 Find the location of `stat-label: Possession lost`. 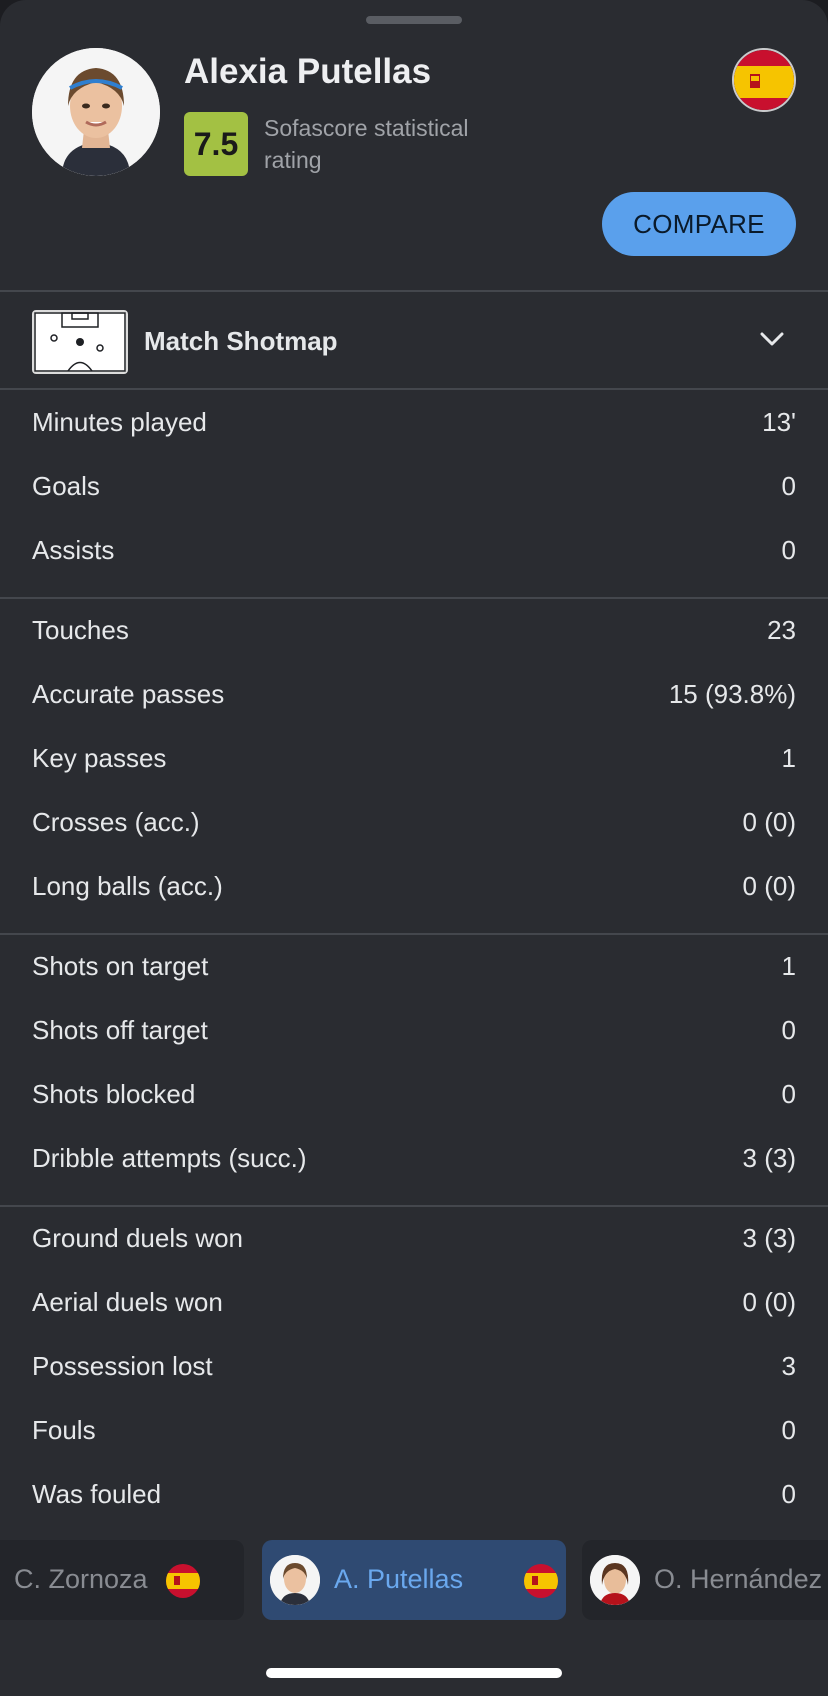

stat-label: Possession lost is located at coordinates (122, 1366).